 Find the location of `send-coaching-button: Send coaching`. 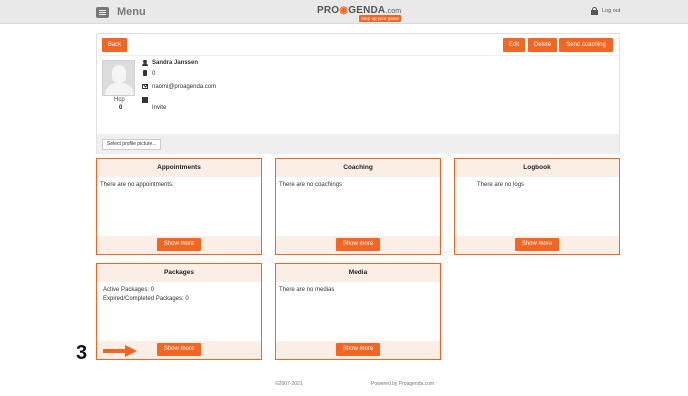

send-coaching-button: Send coaching is located at coordinates (586, 45).